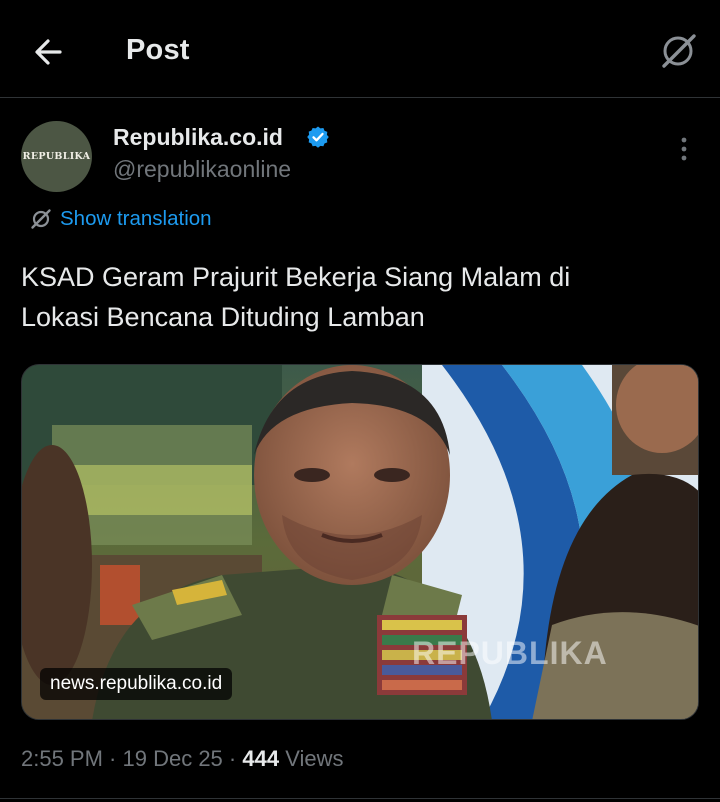 The width and height of the screenshot is (720, 802). I want to click on back-button, so click(50, 52).